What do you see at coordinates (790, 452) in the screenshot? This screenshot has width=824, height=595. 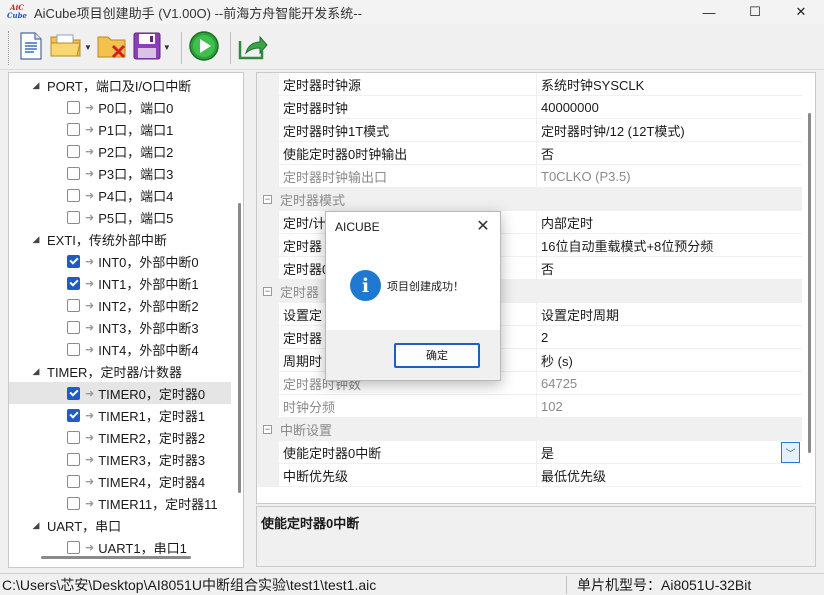 I see `dropdown-arrow-icon: ﹀` at bounding box center [790, 452].